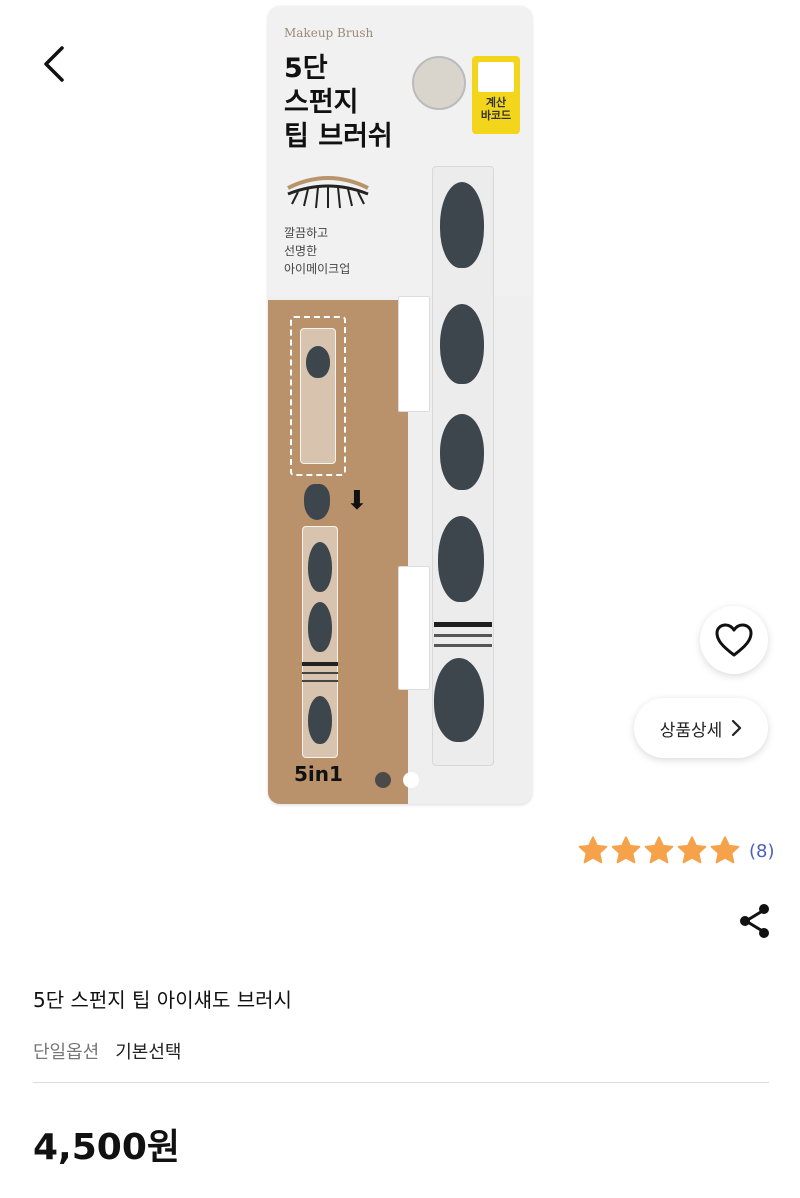 This screenshot has width=800, height=1198. I want to click on option-row: 단일옵션 기본선택, so click(107, 1051).